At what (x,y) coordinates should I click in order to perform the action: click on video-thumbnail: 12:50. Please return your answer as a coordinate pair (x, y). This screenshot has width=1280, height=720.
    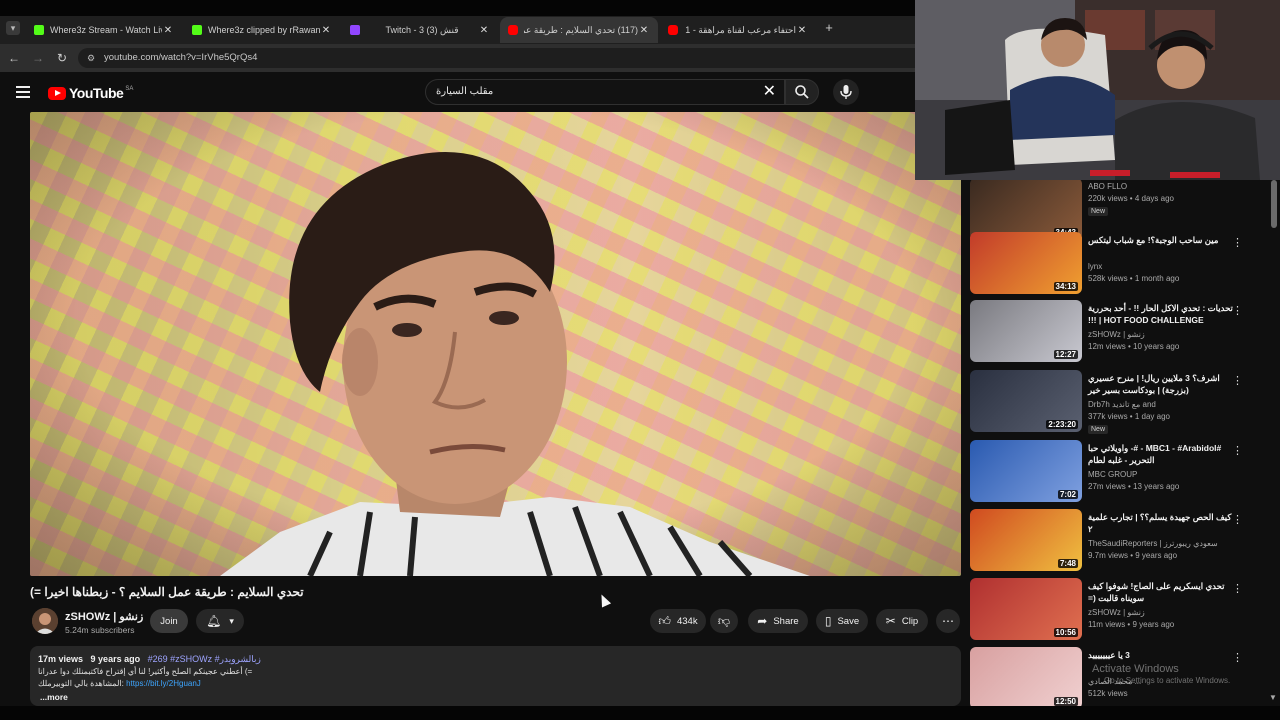
    Looking at the image, I should click on (1026, 678).